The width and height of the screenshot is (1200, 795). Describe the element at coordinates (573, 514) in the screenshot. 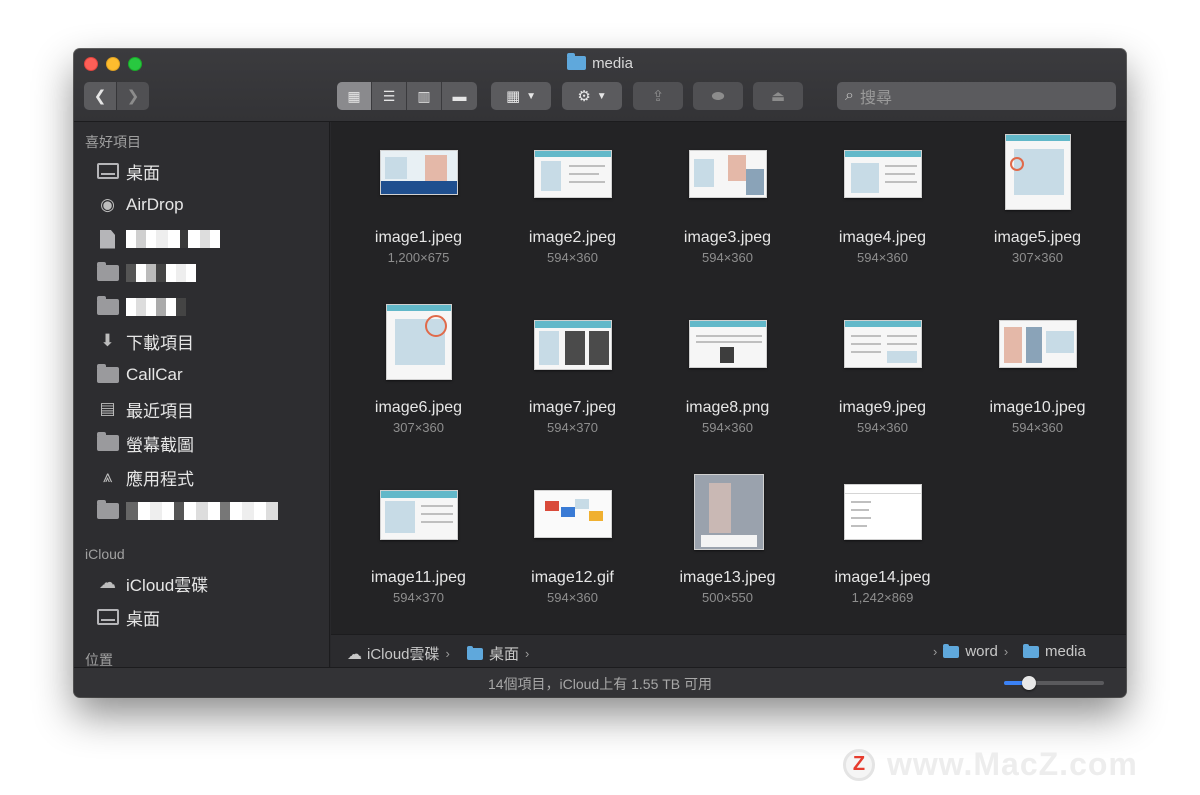

I see `thumbnail-image12` at that location.